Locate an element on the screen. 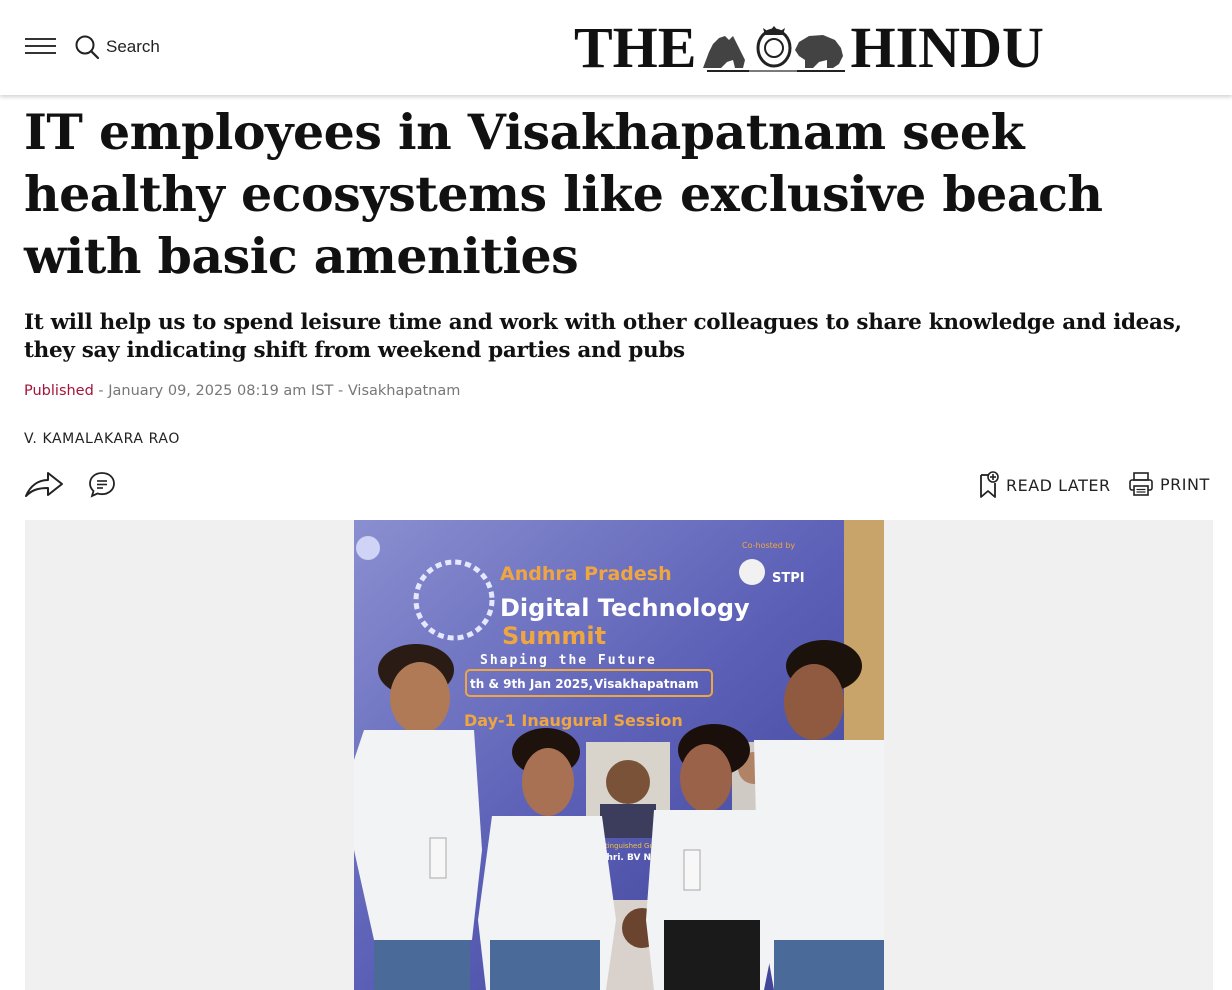 The height and width of the screenshot is (990, 1232). print-button: PRINT is located at coordinates (1169, 484).